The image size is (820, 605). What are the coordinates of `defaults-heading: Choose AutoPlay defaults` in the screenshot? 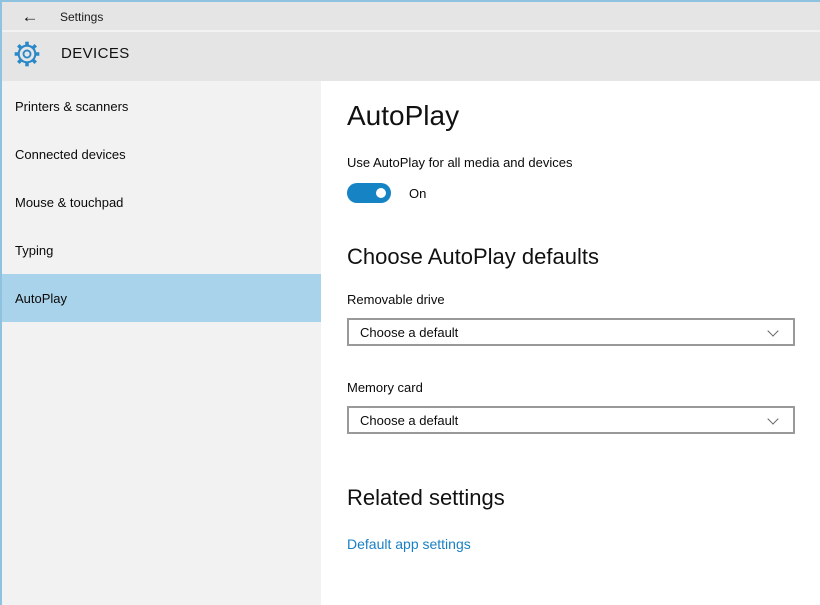 It's located at (473, 256).